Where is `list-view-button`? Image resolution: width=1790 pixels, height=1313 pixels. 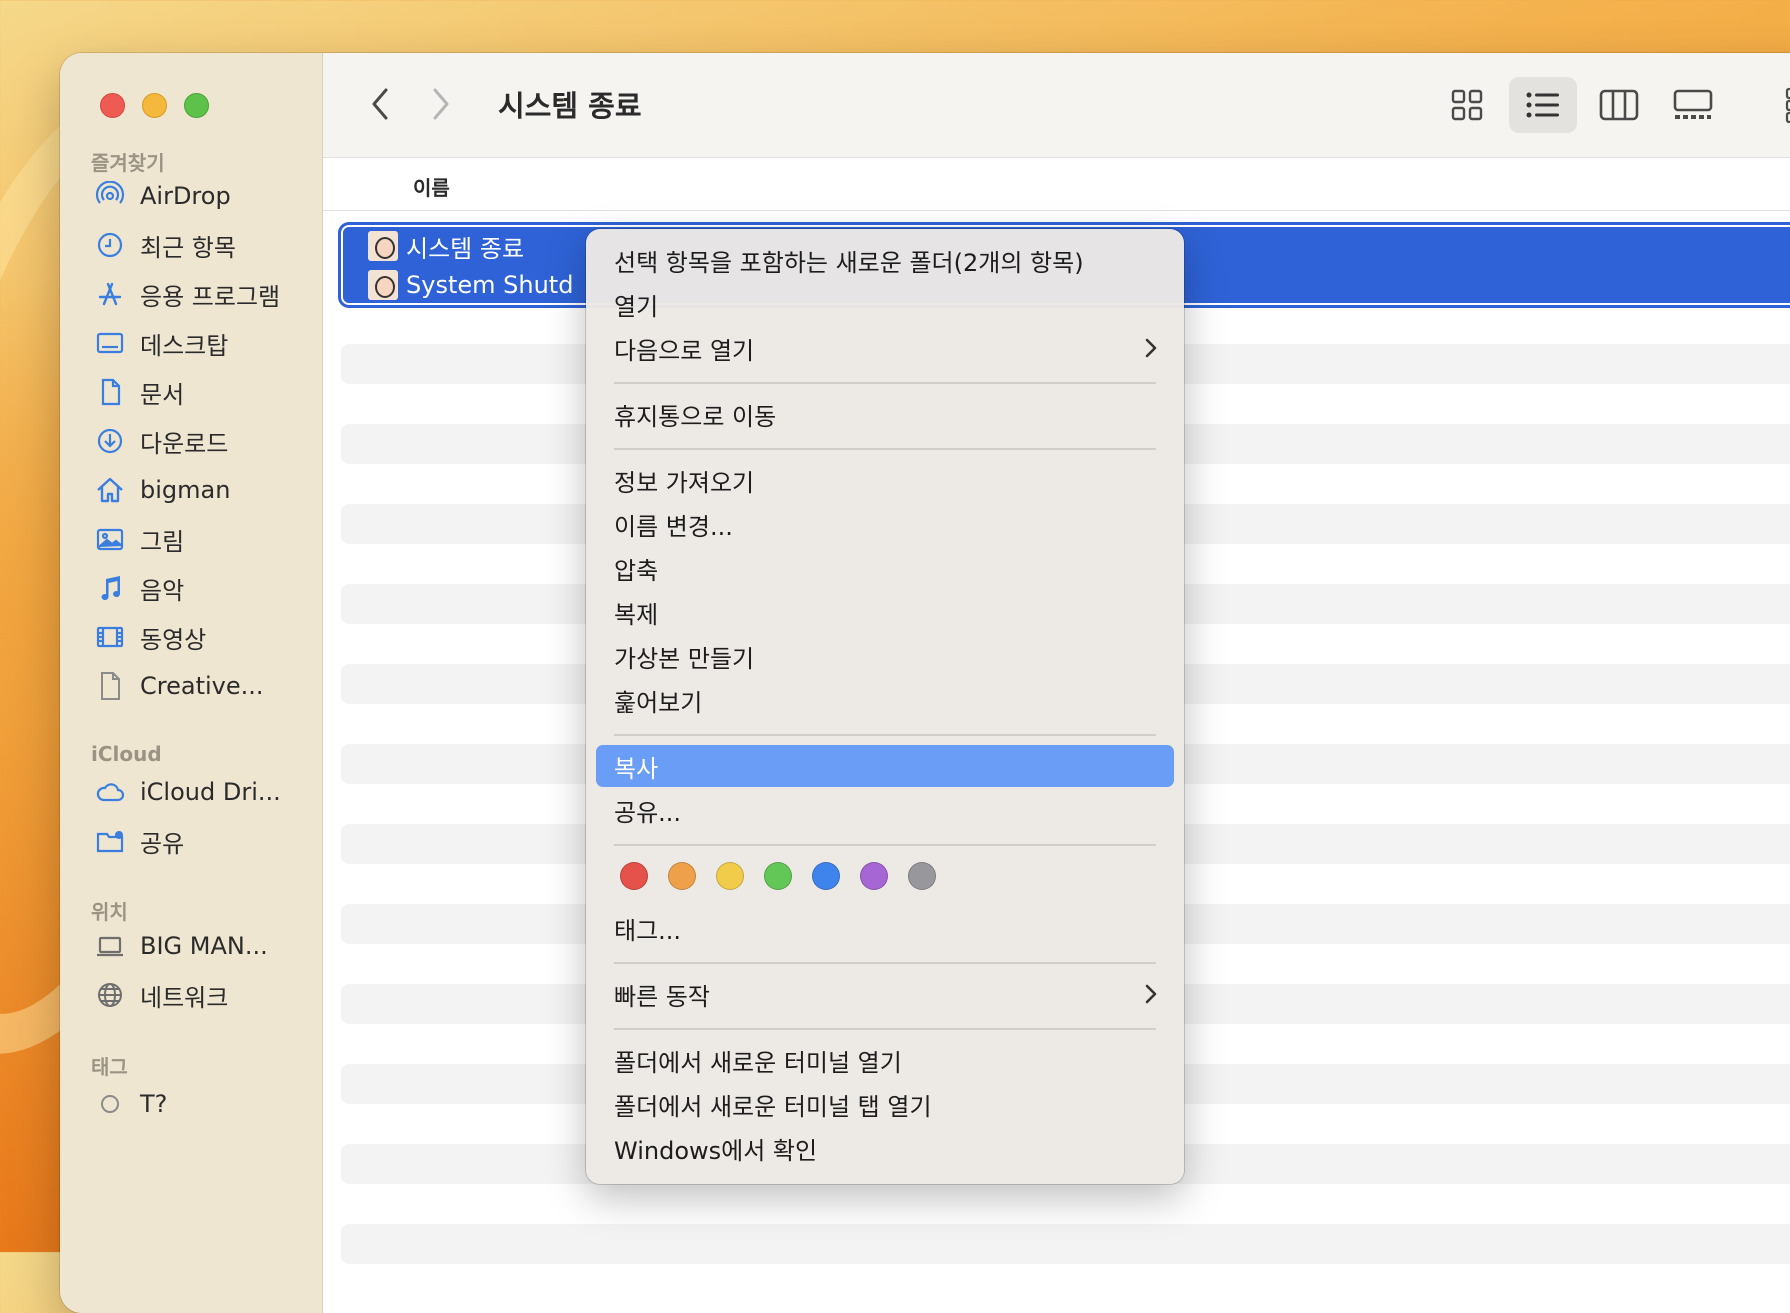 list-view-button is located at coordinates (1543, 105).